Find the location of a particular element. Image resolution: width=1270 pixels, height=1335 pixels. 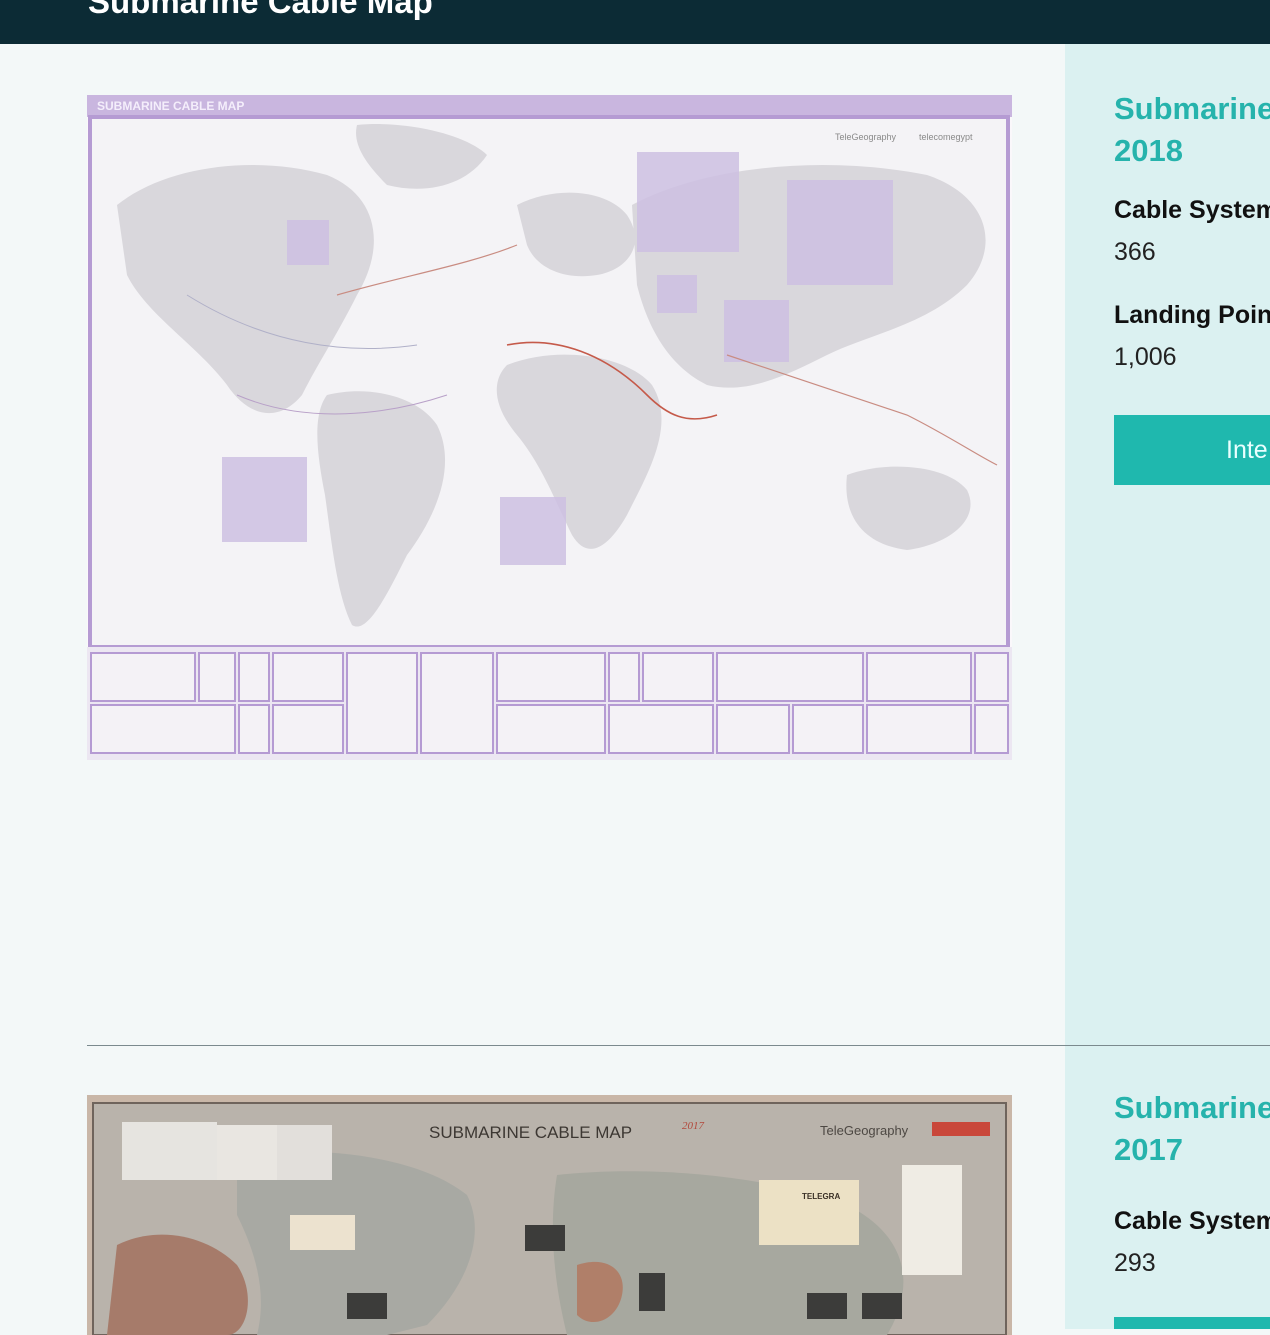

interactive-map-button: Inte is located at coordinates (1192, 450).